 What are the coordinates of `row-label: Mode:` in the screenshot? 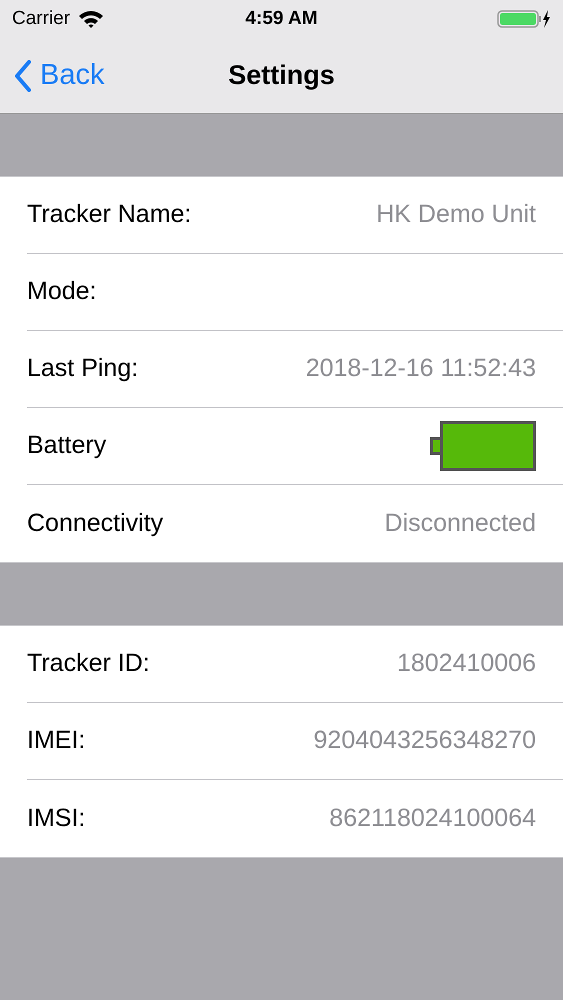 It's located at (61, 292).